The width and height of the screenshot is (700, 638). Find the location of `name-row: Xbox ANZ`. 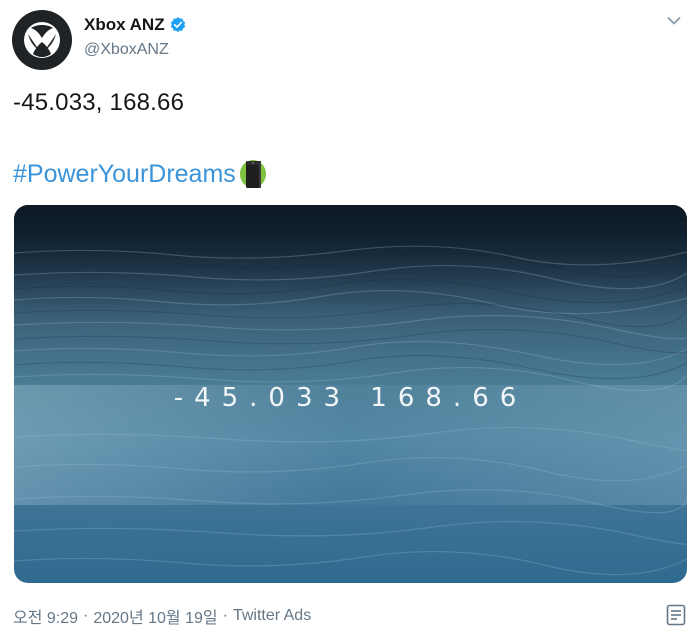

name-row: Xbox ANZ is located at coordinates (135, 25).